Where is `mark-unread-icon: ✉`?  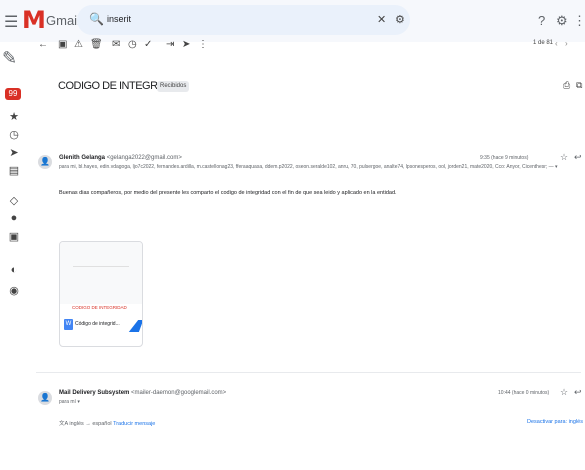
mark-unread-icon: ✉ is located at coordinates (116, 44).